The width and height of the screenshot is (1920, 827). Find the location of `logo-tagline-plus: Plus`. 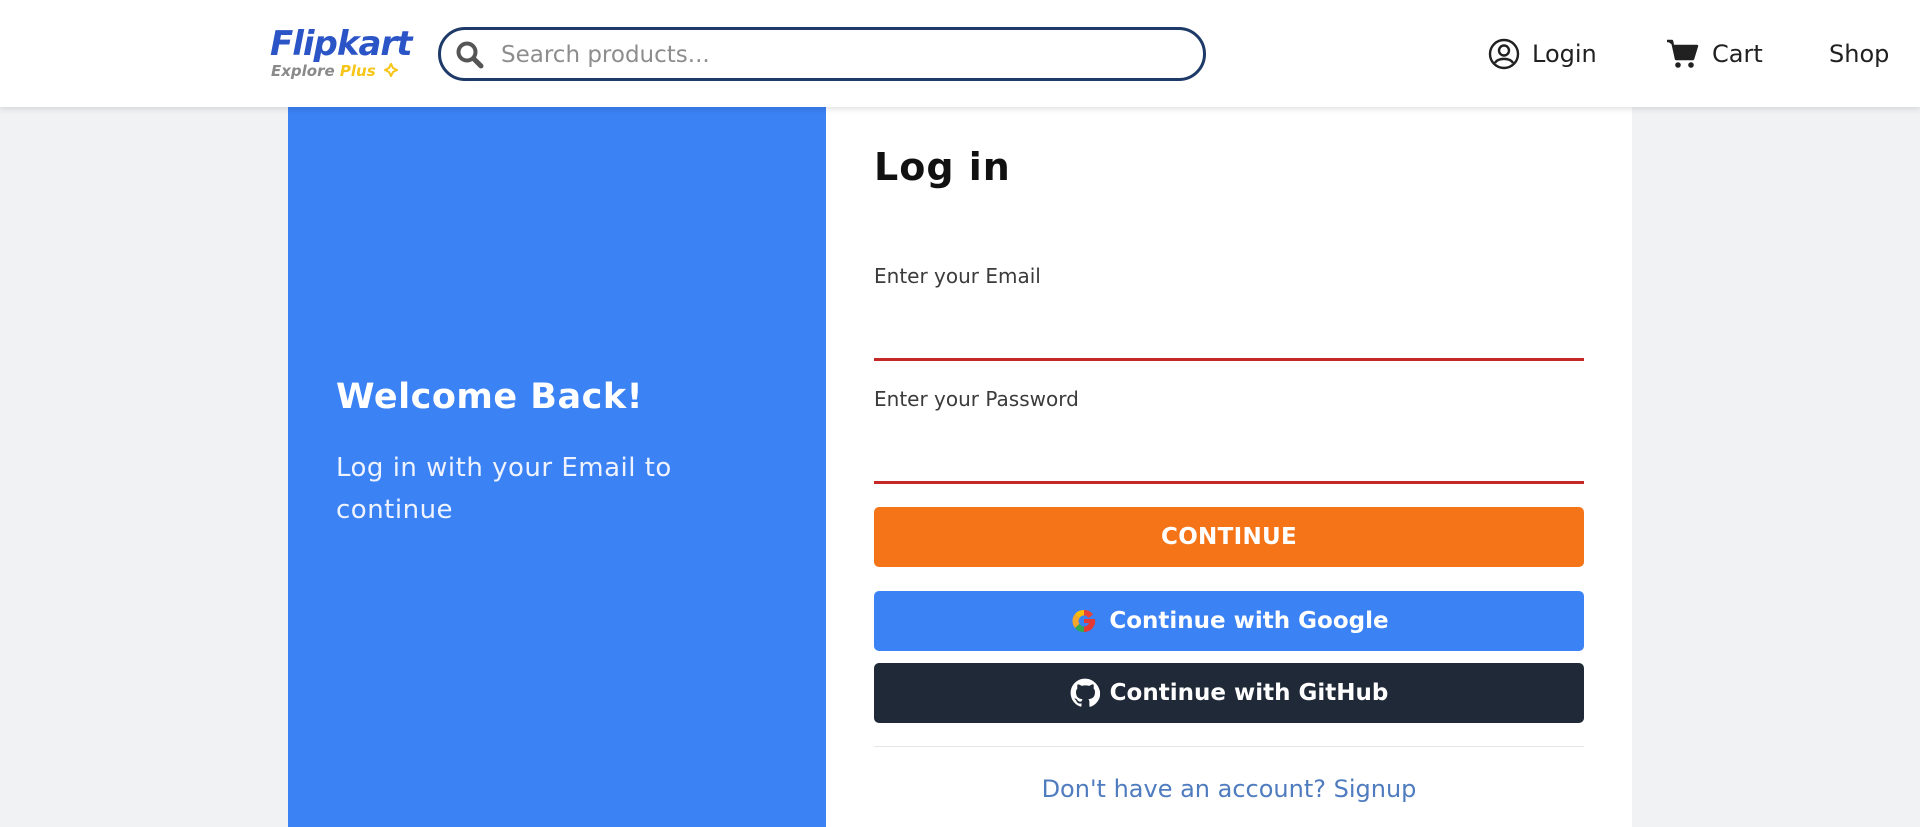

logo-tagline-plus: Plus is located at coordinates (357, 71).